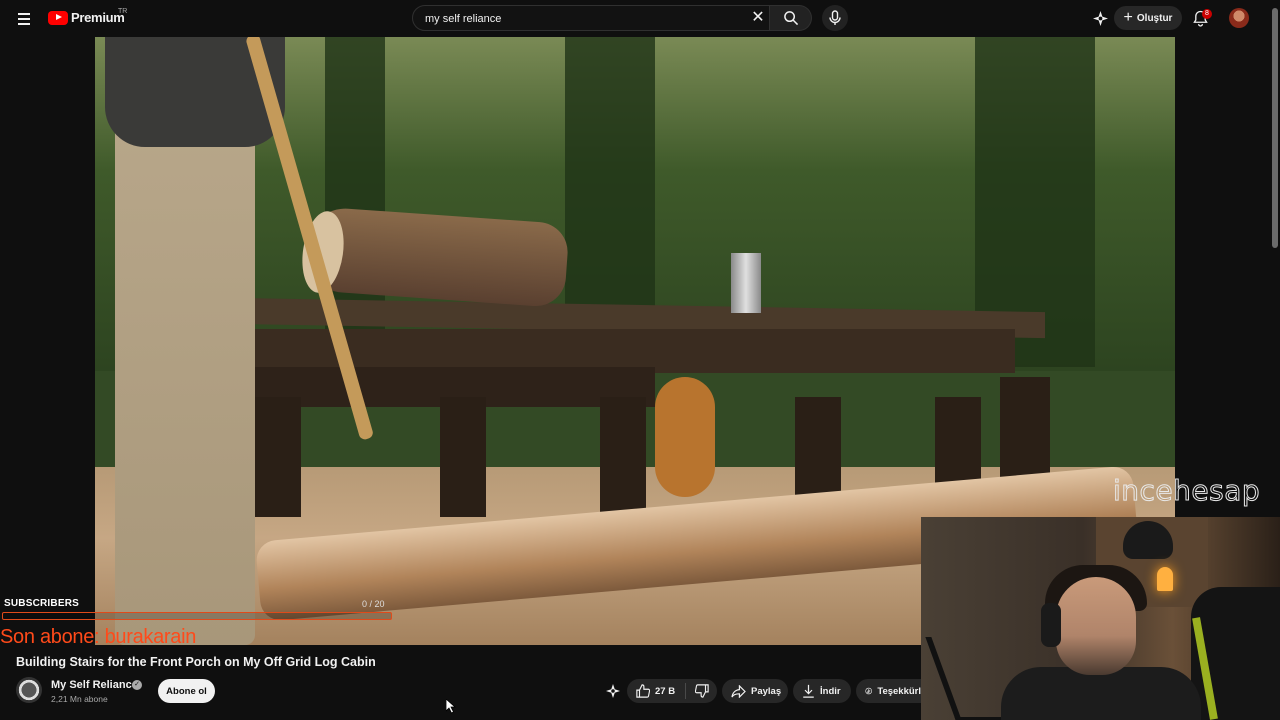 The height and width of the screenshot is (720, 1280). I want to click on thanks-icon, so click(868, 691).